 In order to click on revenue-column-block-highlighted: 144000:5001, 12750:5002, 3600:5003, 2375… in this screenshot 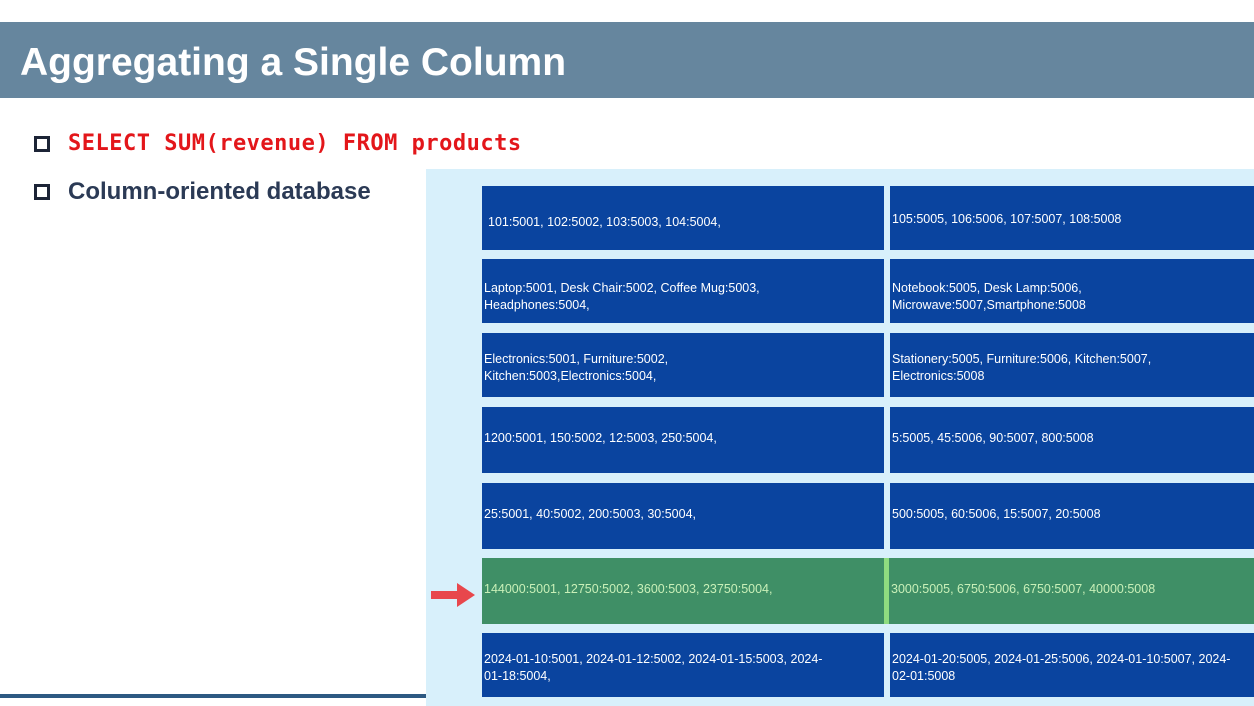, I will do `click(683, 591)`.